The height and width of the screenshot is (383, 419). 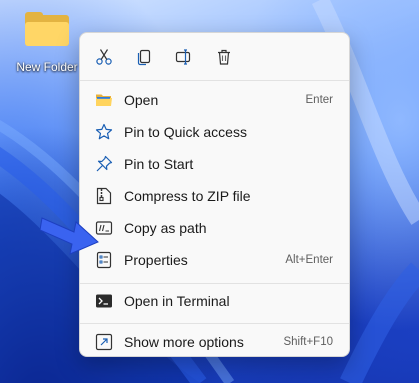 I want to click on menu-item-label: Properties, so click(x=156, y=260).